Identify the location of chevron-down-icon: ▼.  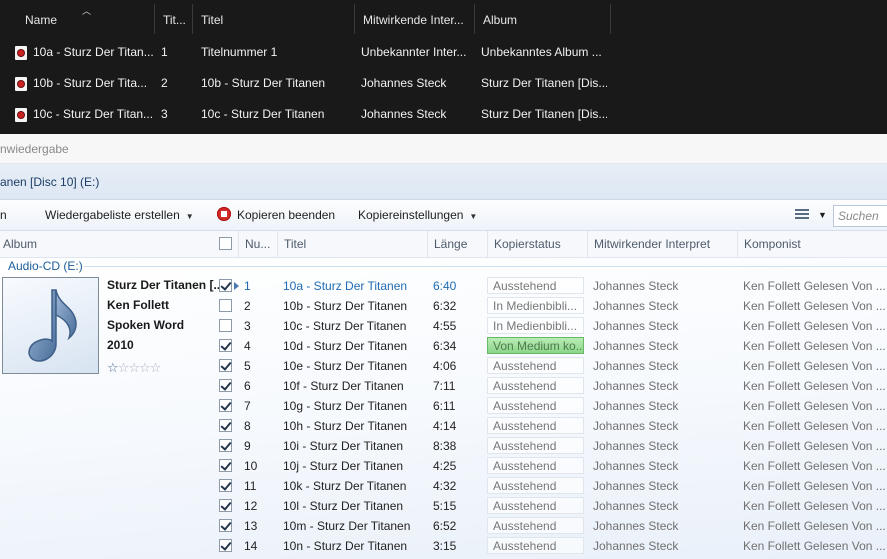
(189, 216).